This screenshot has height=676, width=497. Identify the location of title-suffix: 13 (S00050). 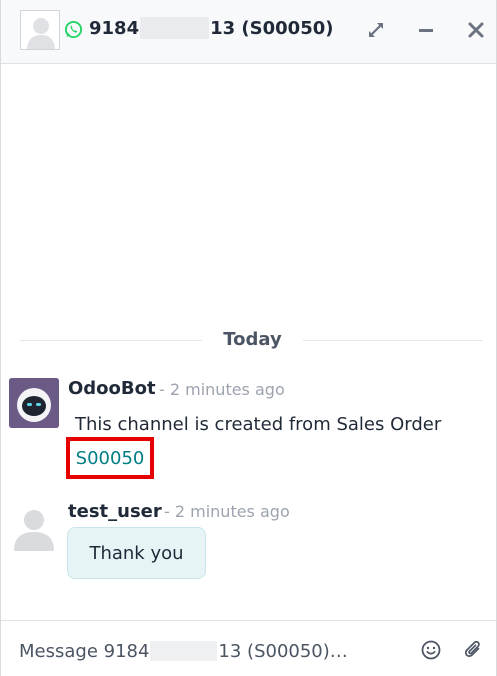
(272, 28).